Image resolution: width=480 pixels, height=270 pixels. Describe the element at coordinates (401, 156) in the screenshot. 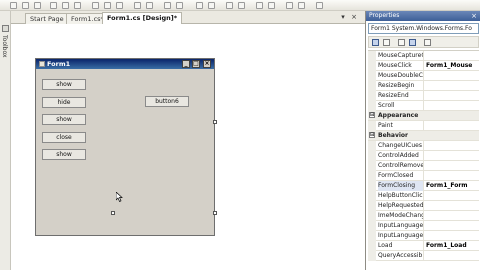

I see `event-name: ControlAdded` at that location.